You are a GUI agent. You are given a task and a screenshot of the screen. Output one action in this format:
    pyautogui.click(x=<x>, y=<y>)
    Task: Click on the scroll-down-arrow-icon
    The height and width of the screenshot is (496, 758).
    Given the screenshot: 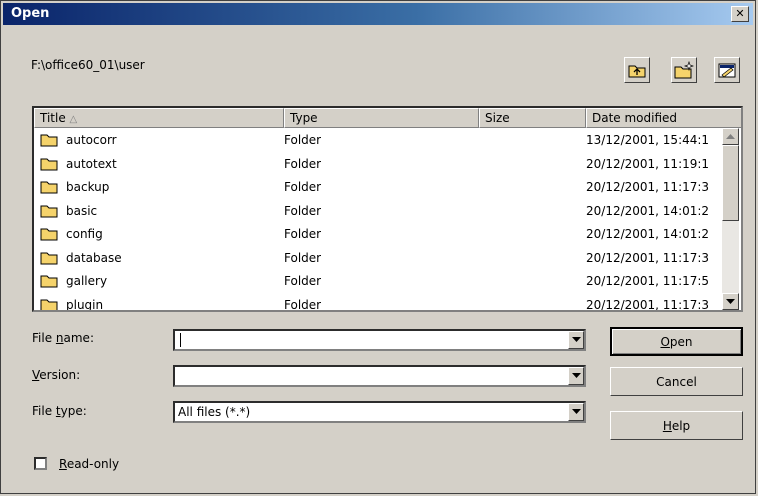 What is the action you would take?
    pyautogui.click(x=730, y=301)
    